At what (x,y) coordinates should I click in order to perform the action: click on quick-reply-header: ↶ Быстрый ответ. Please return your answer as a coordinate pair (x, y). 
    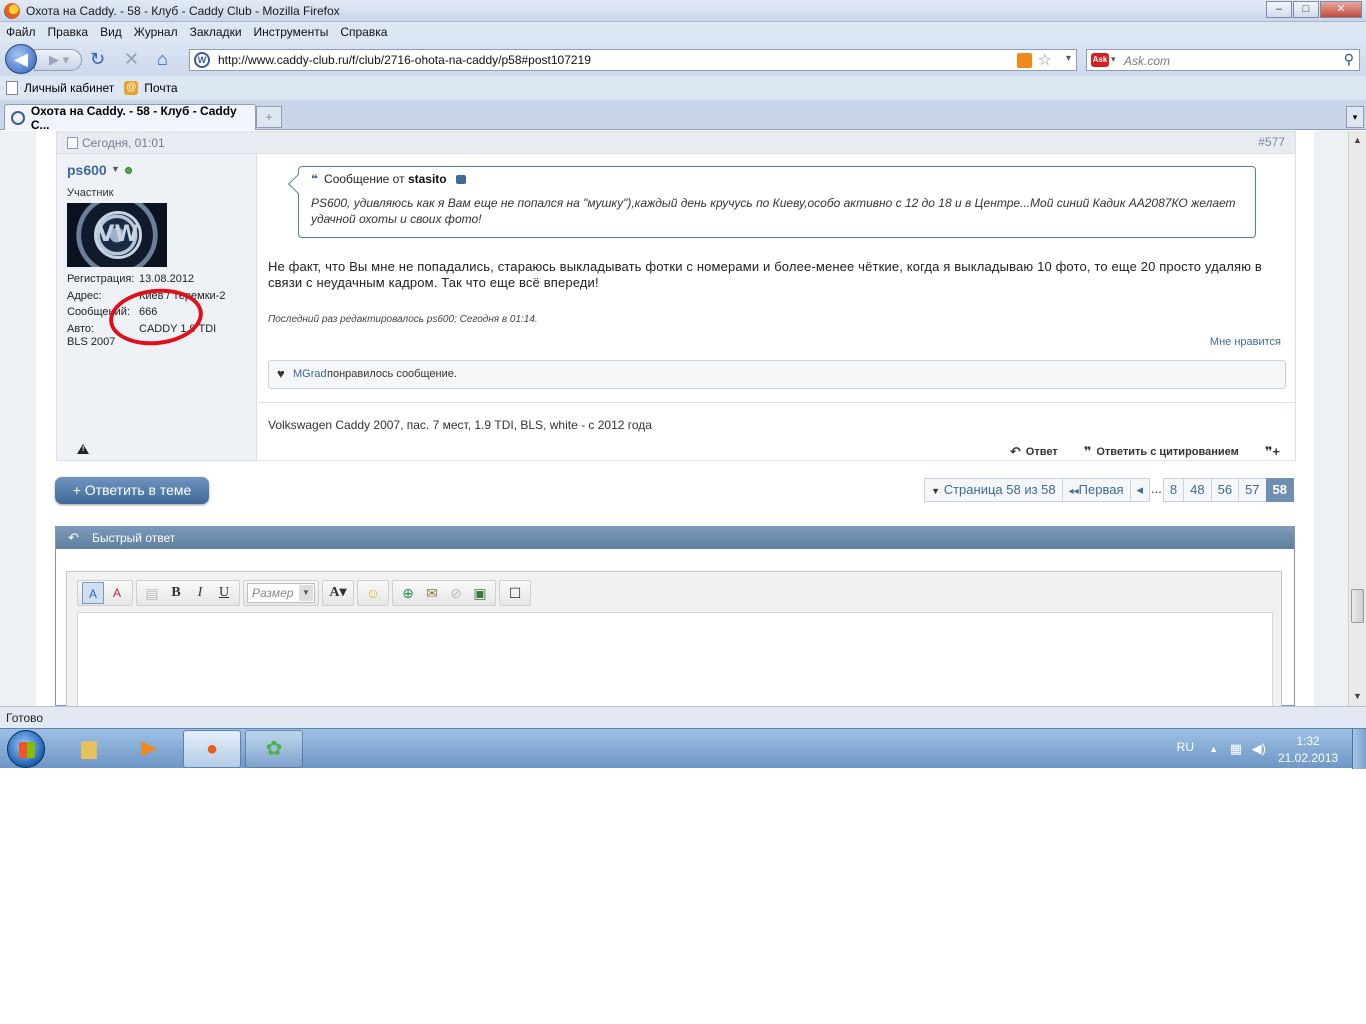
    Looking at the image, I should click on (675, 538).